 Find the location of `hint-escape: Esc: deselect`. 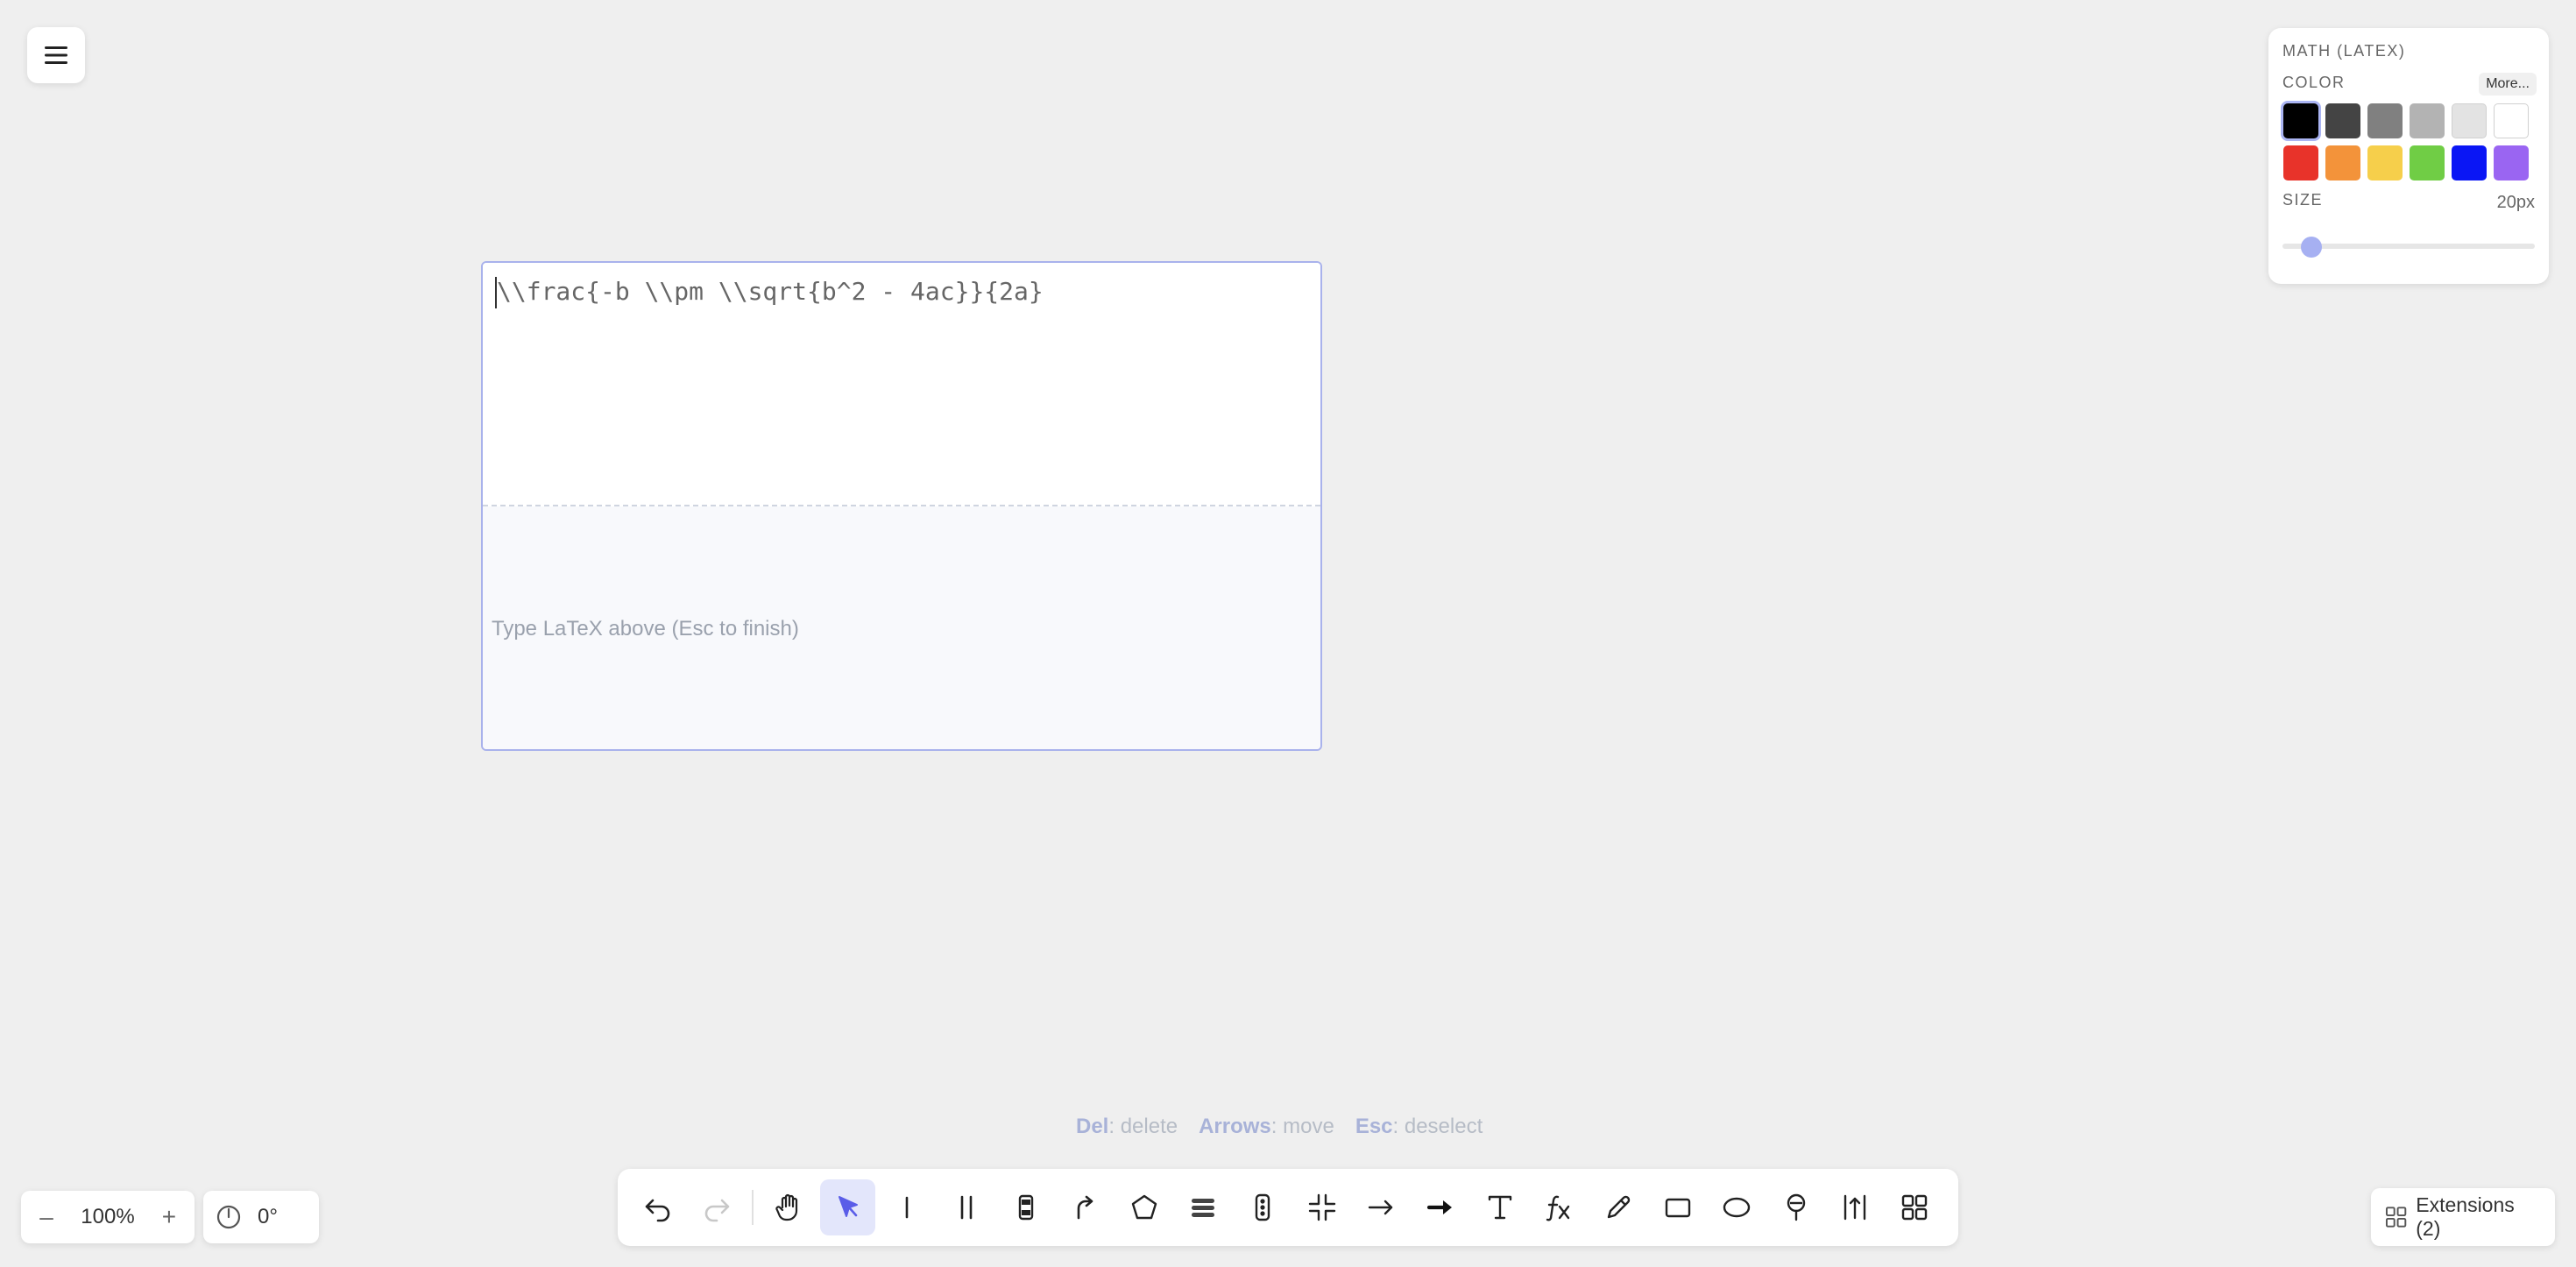

hint-escape: Esc: deselect is located at coordinates (1419, 1127).